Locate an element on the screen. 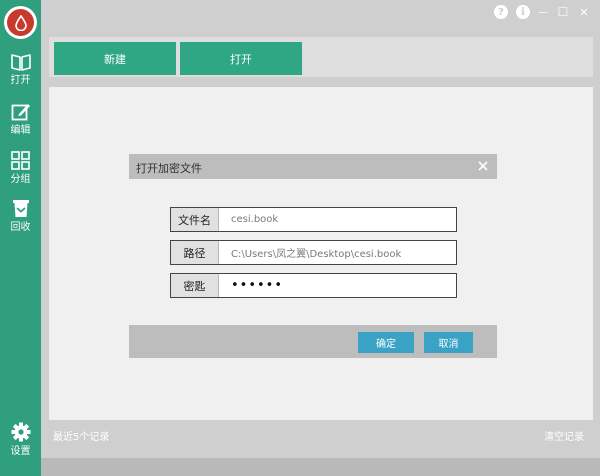 The image size is (600, 476). filename-label: 文件名 is located at coordinates (195, 219).